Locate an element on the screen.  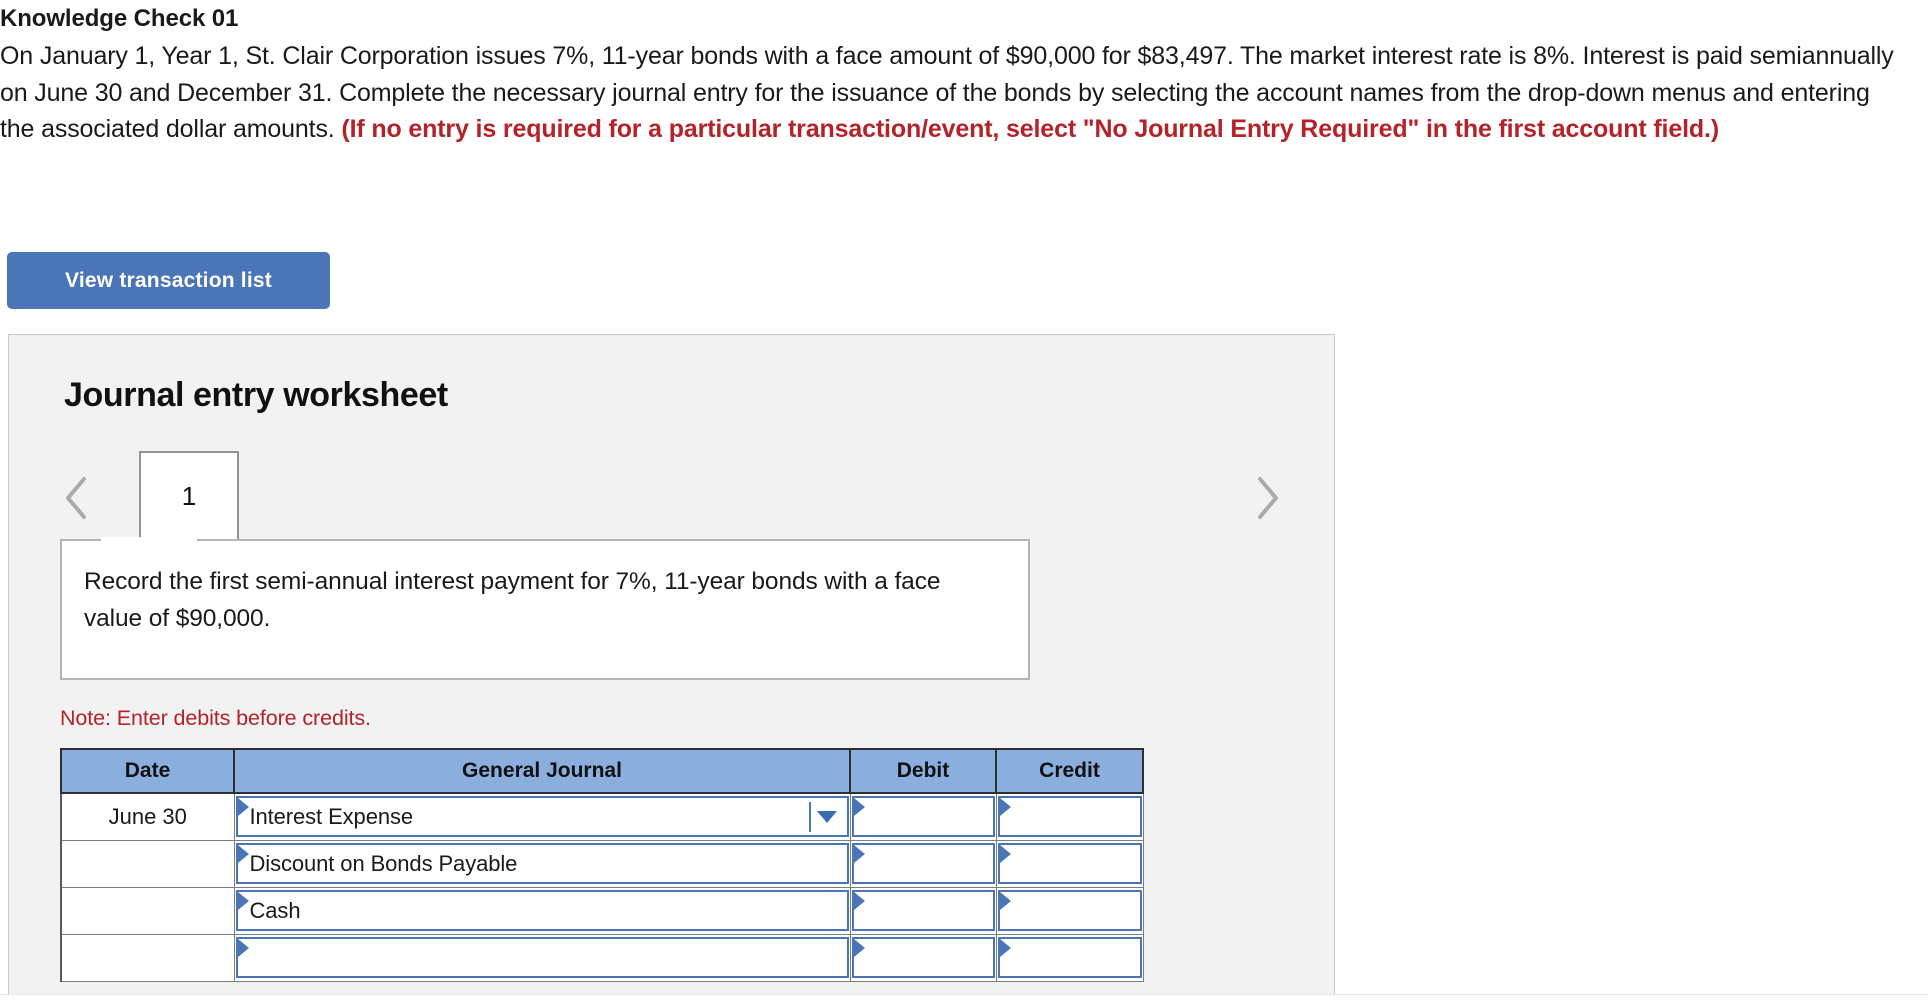
view-transaction-list-button: View transaction list is located at coordinates (168, 280).